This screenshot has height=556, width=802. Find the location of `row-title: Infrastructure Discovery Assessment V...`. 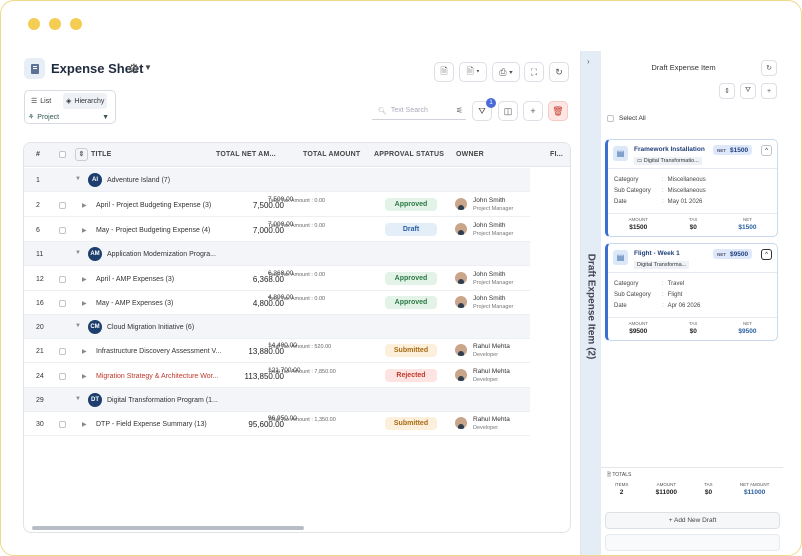

row-title: Infrastructure Discovery Assessment V... is located at coordinates (158, 351).